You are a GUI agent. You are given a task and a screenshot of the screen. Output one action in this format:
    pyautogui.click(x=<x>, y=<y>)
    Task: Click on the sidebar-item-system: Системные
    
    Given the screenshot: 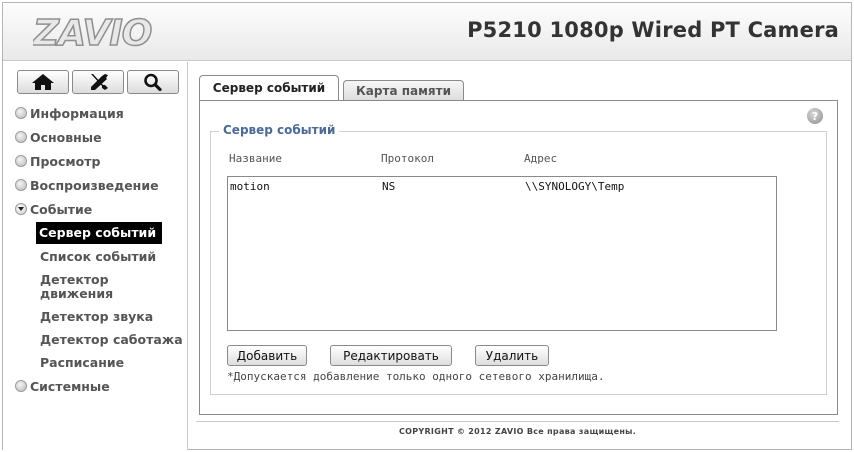 What is the action you would take?
    pyautogui.click(x=100, y=386)
    